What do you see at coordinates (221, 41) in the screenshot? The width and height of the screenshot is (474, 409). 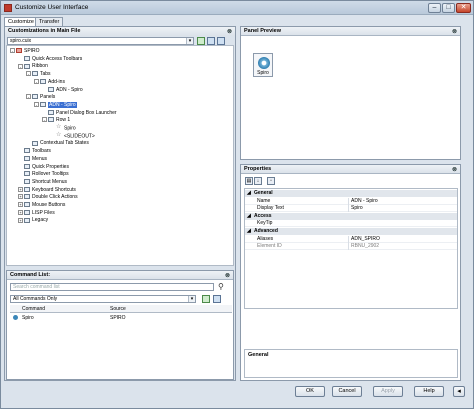 I see `load-partial-icon` at bounding box center [221, 41].